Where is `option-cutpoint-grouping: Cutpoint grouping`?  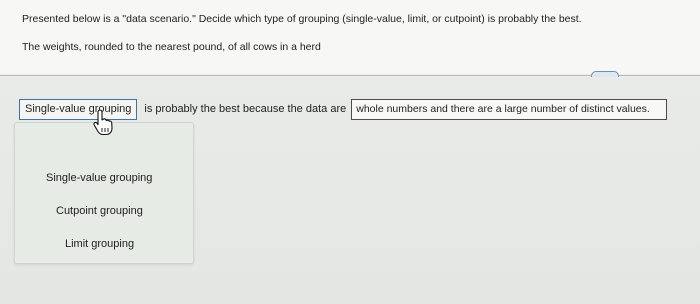 option-cutpoint-grouping: Cutpoint grouping is located at coordinates (99, 211).